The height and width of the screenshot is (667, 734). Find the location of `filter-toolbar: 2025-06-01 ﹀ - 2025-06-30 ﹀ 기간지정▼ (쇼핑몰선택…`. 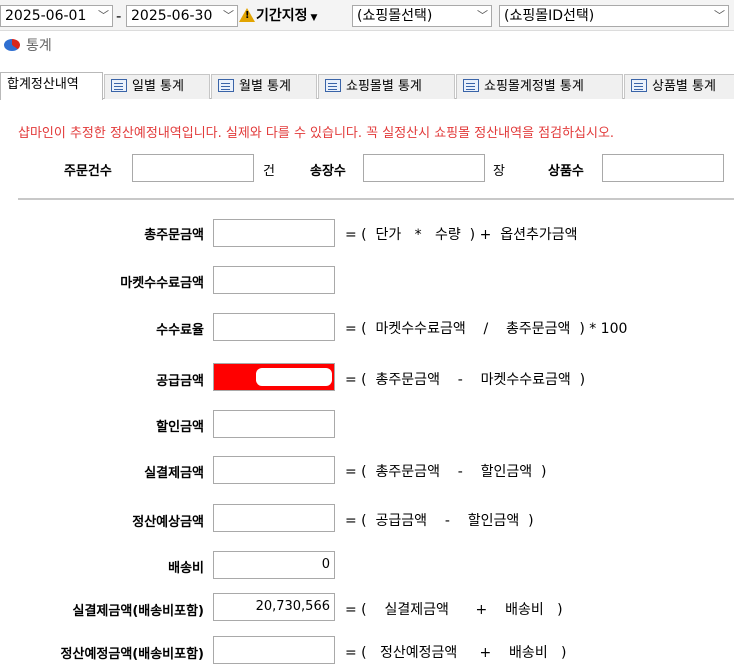

filter-toolbar: 2025-06-01 ﹀ - 2025-06-30 ﹀ 기간지정▼ (쇼핑몰선택… is located at coordinates (367, 15).